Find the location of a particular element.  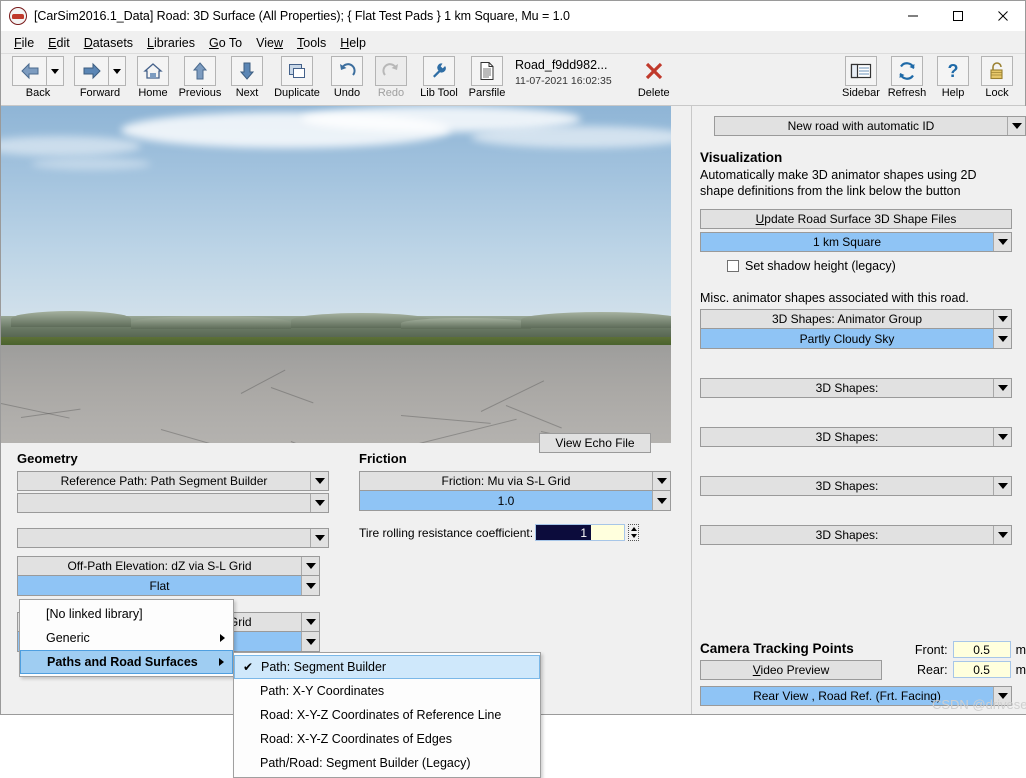

refresh-button: Refresh is located at coordinates (907, 76).